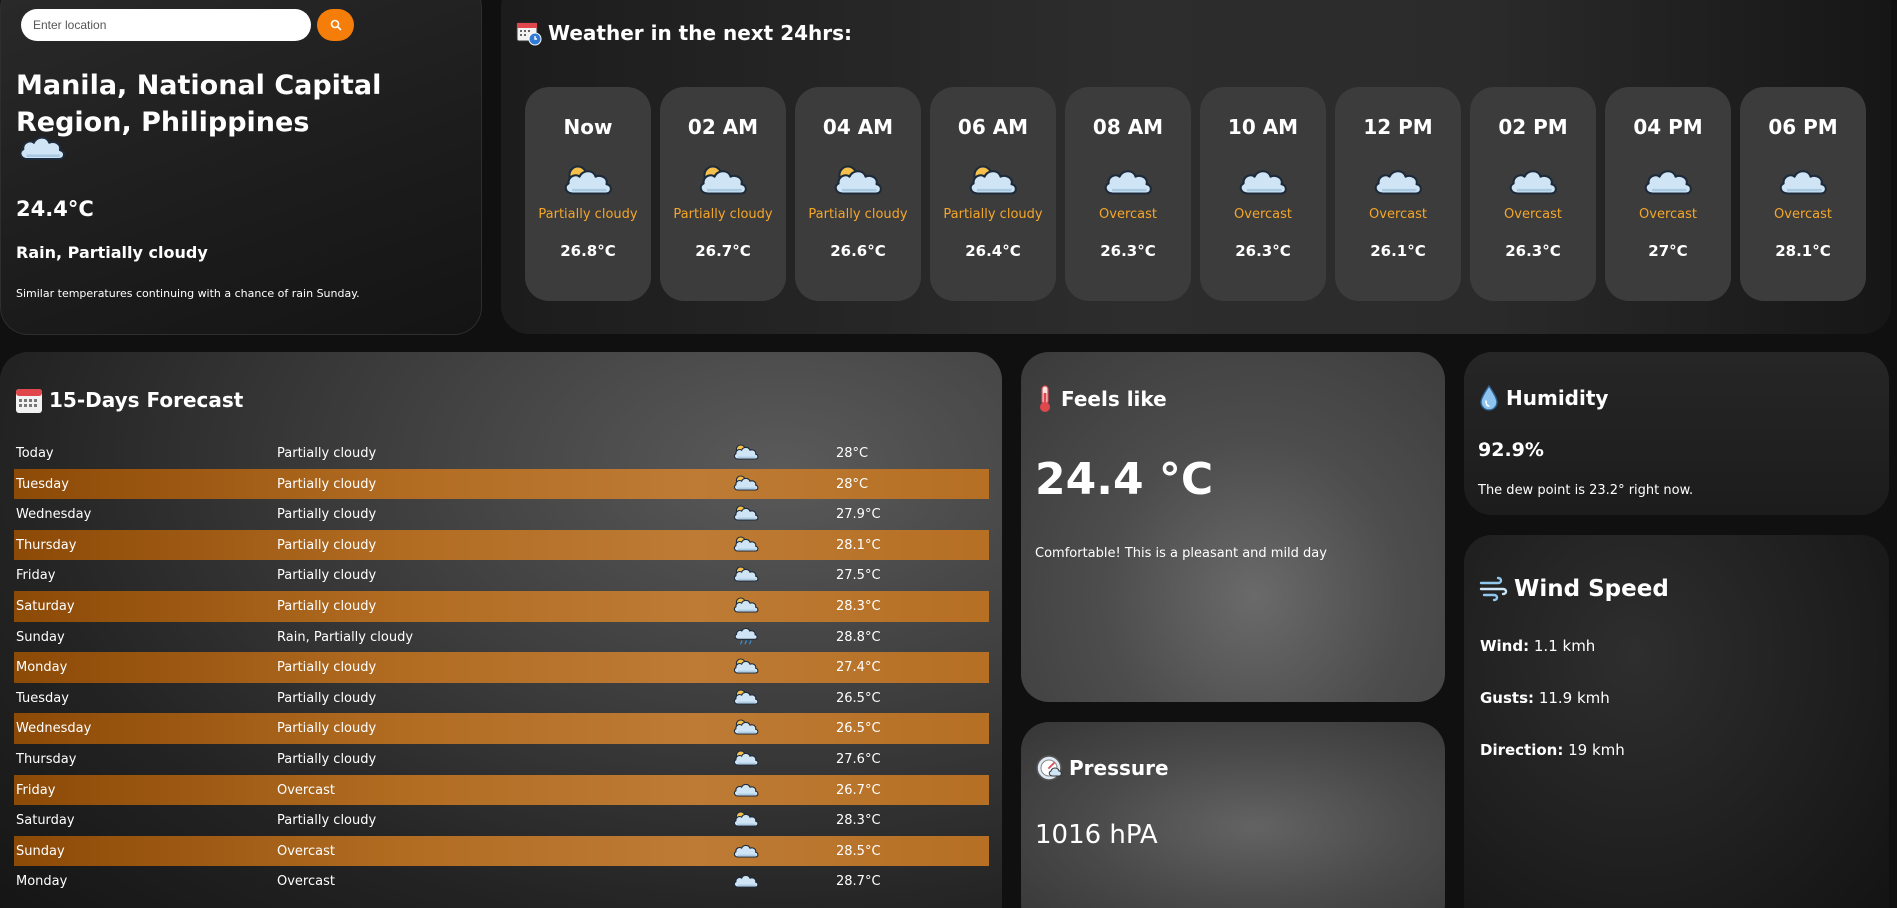  What do you see at coordinates (1574, 698) in the screenshot?
I see `gusts-value: 11.9 kmh` at bounding box center [1574, 698].